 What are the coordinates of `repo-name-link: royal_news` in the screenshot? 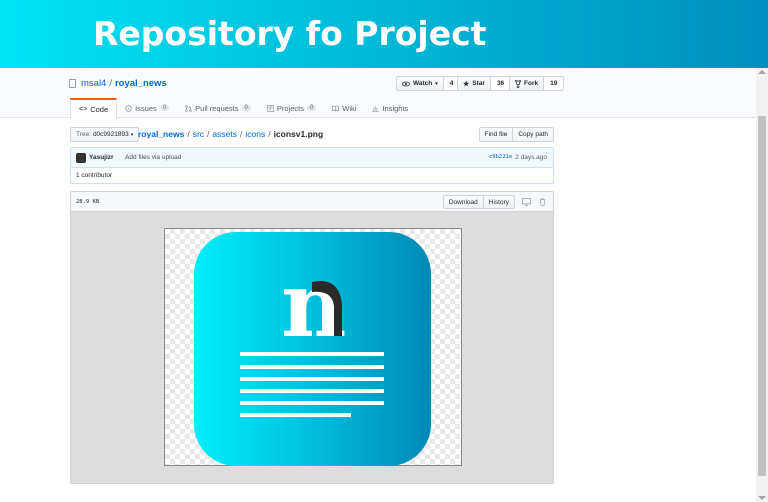 It's located at (141, 83).